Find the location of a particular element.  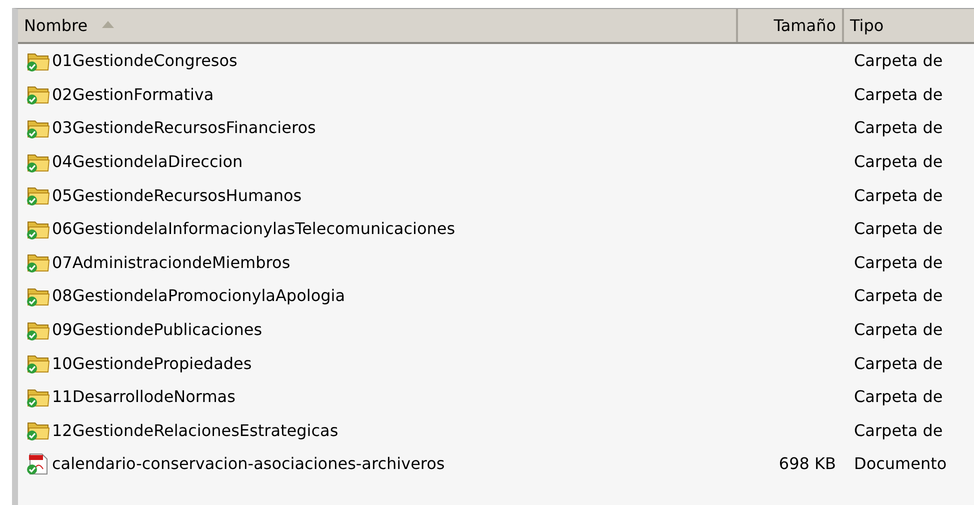

file-name: 06GestiondelaInformacionylasTelecomunicaciones is located at coordinates (254, 228).